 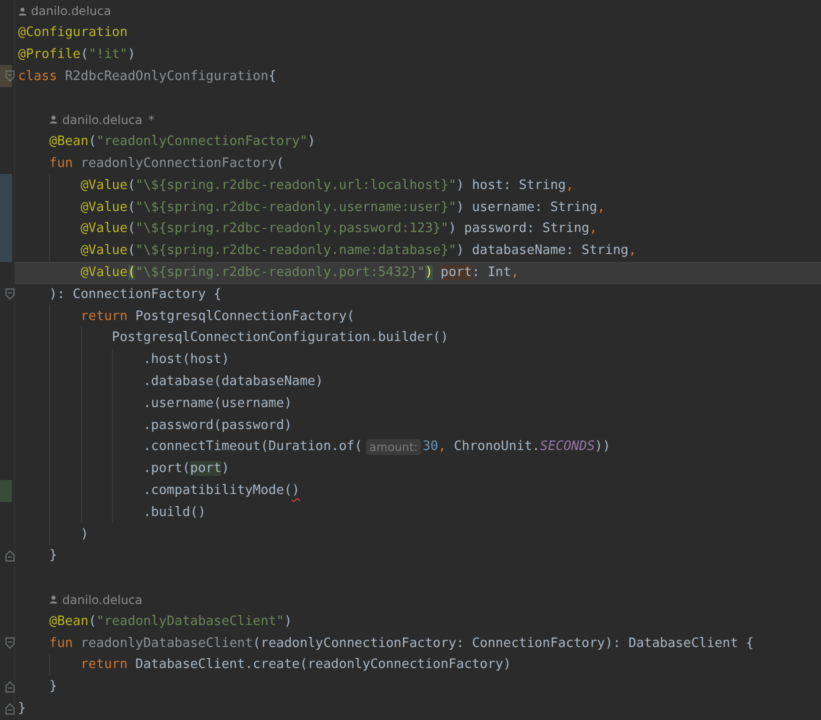 What do you see at coordinates (418, 425) in the screenshot?
I see `code-line: .password(password)` at bounding box center [418, 425].